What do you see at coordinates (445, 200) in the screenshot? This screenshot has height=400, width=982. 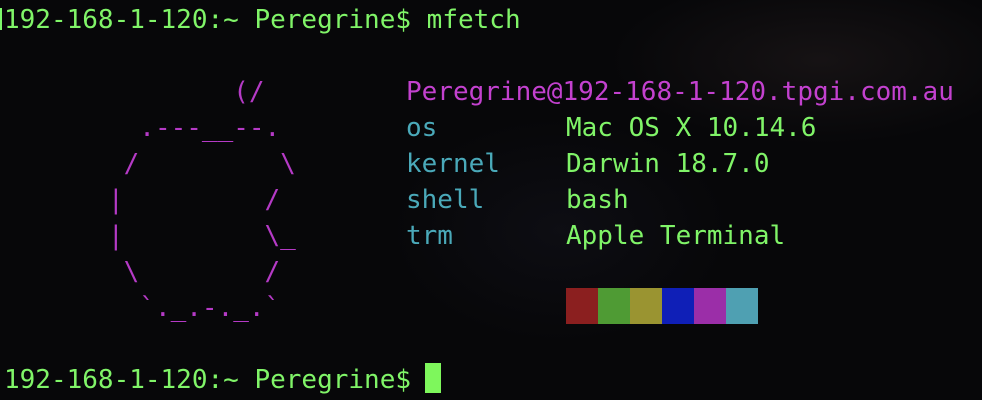 I see `info-key-shell: shell` at bounding box center [445, 200].